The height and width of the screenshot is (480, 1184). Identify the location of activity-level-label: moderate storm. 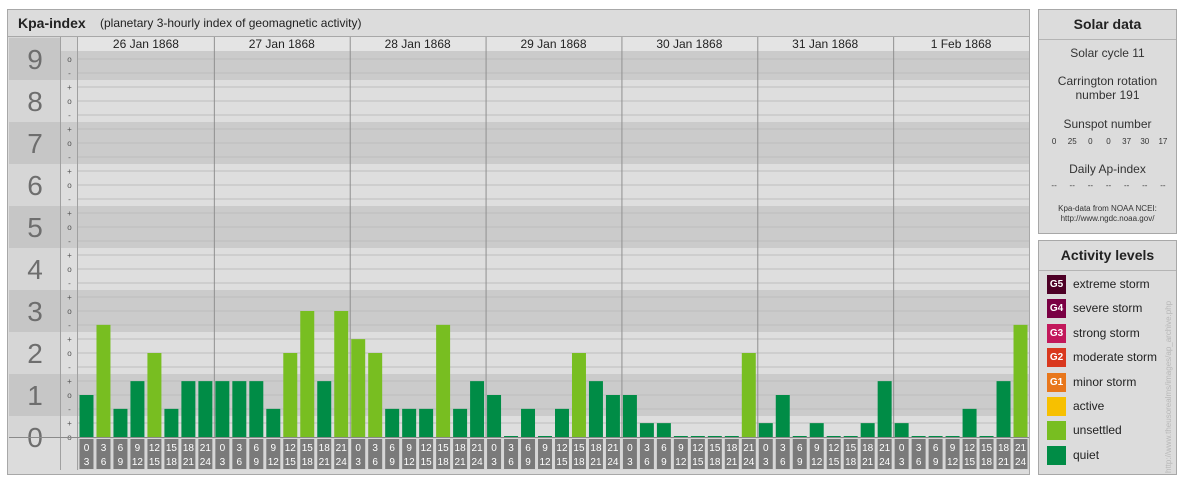
(1115, 357).